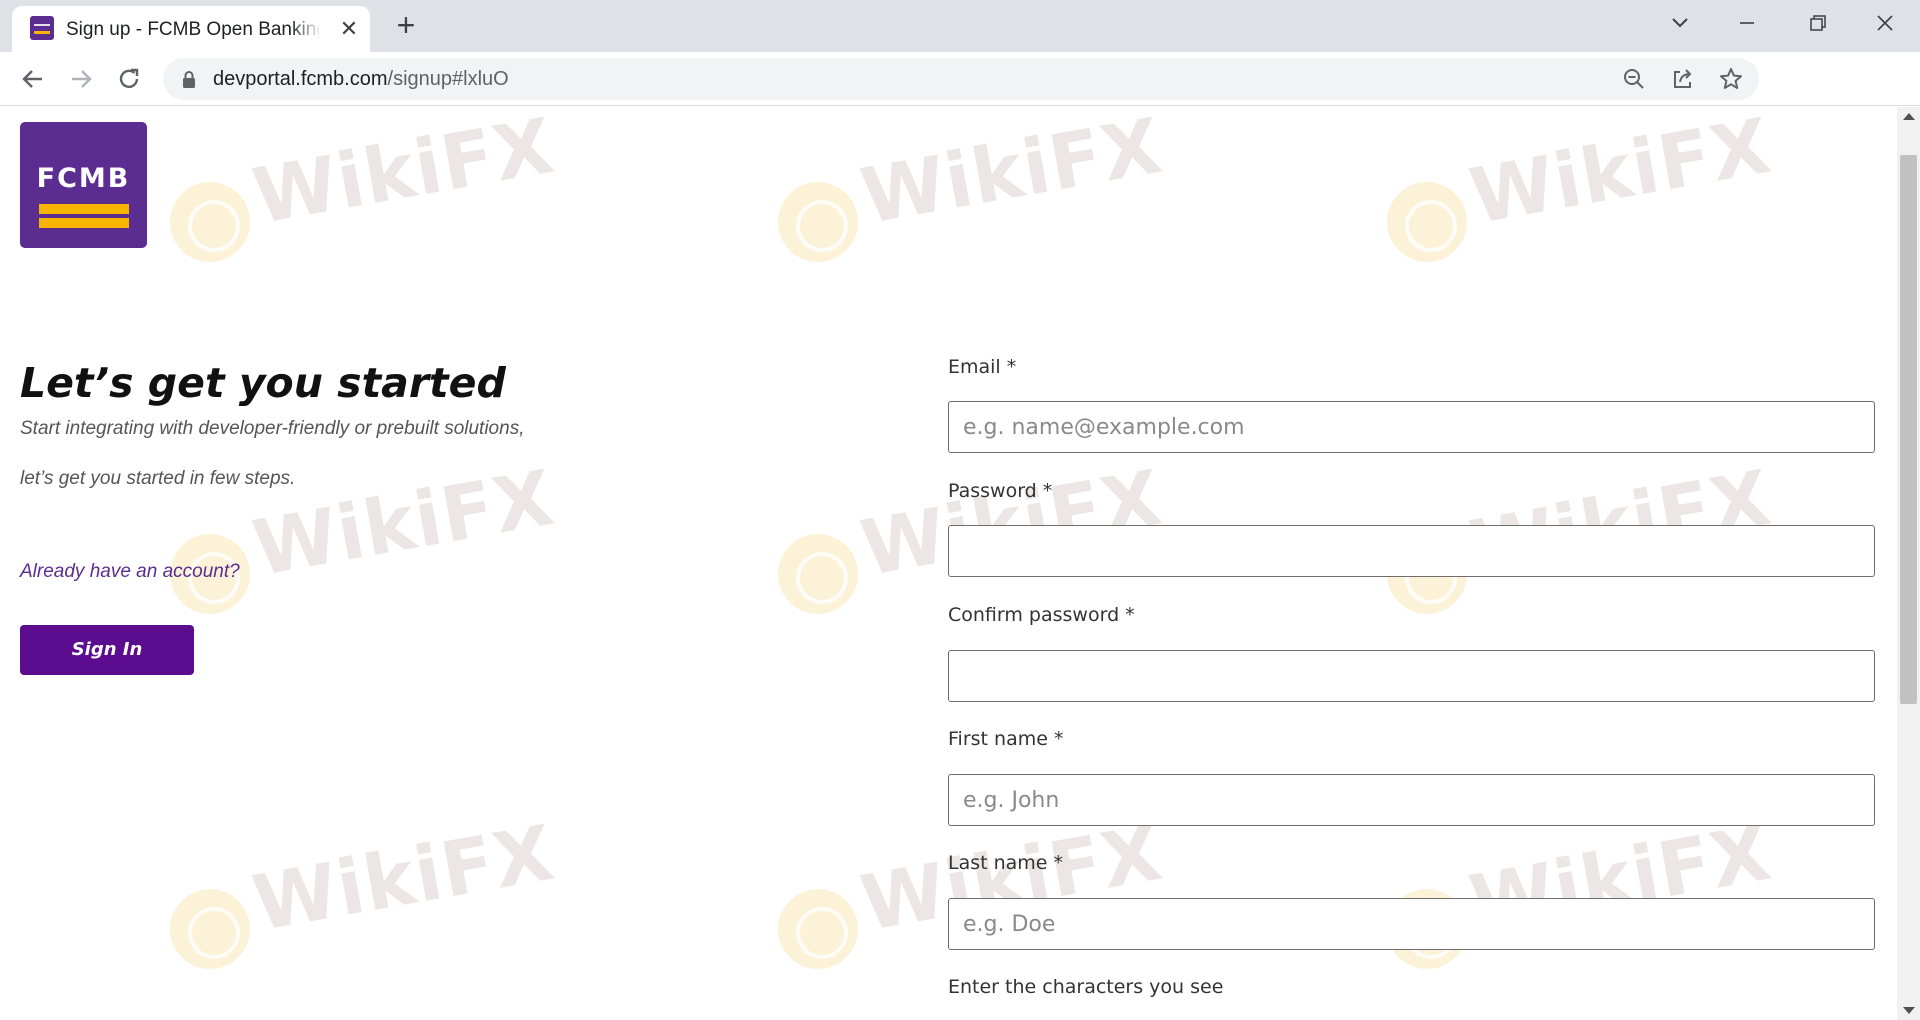  I want to click on already-have-account-link: Already have an account?, so click(130, 572).